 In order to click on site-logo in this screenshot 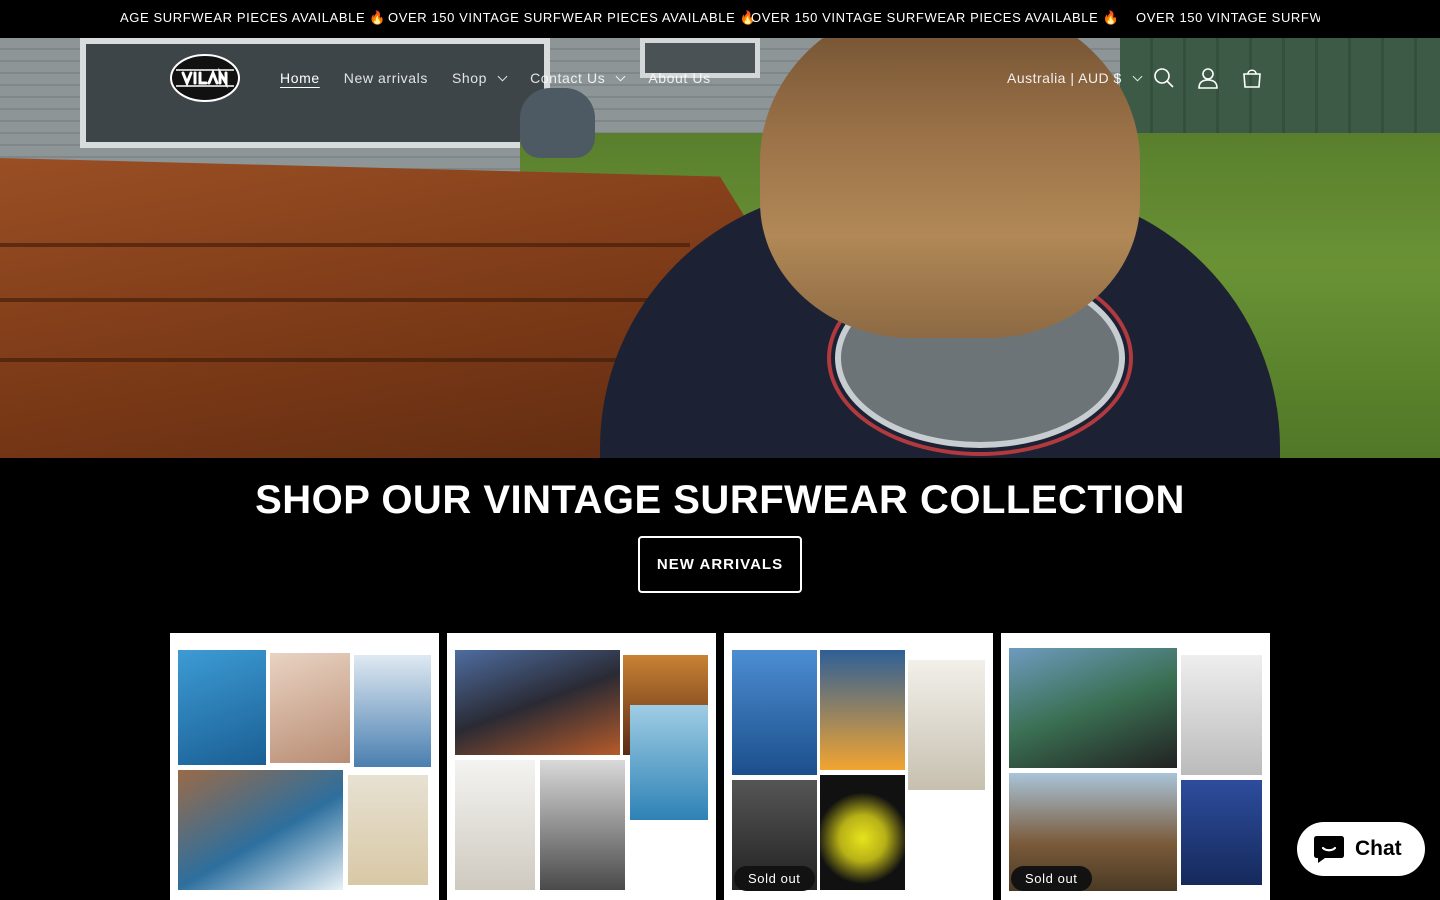, I will do `click(205, 78)`.